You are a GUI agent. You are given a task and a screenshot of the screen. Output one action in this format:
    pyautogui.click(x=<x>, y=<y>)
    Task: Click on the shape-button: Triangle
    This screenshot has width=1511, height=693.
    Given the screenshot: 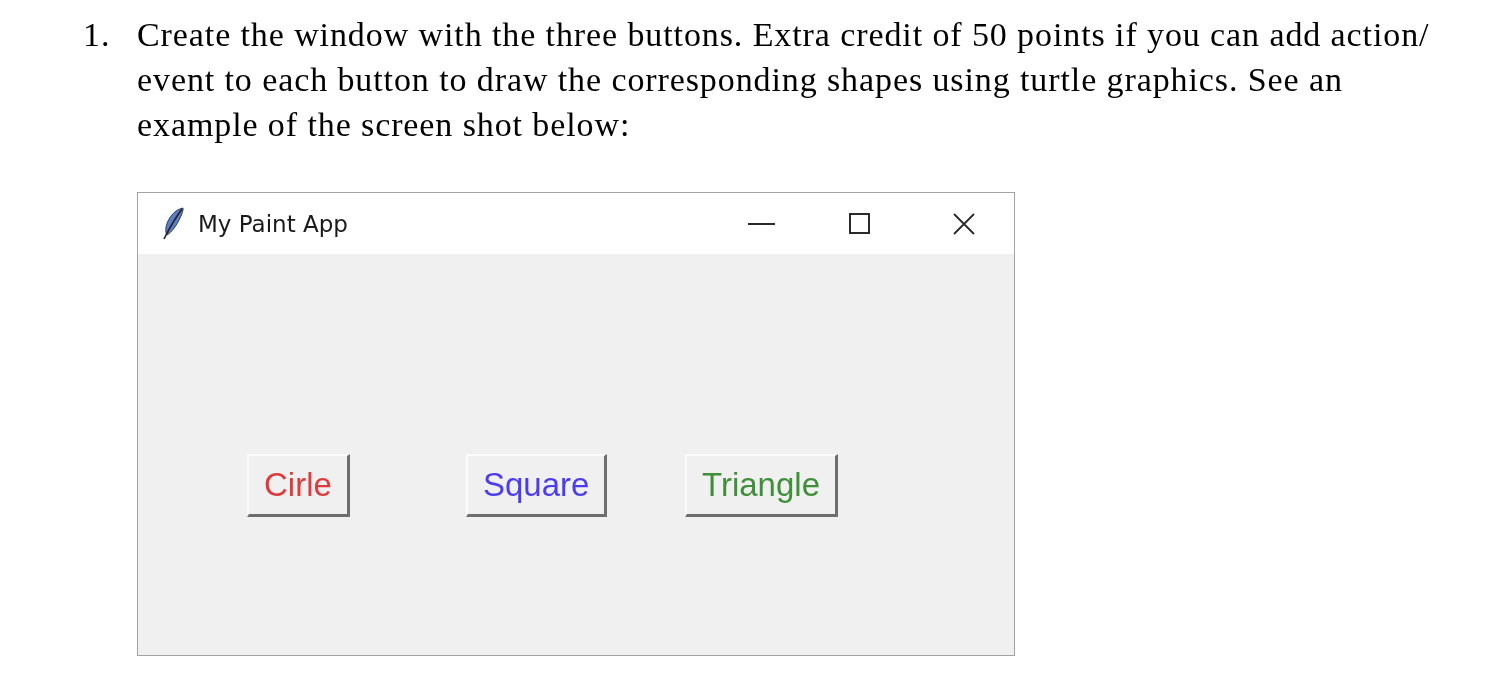 What is the action you would take?
    pyautogui.click(x=761, y=485)
    